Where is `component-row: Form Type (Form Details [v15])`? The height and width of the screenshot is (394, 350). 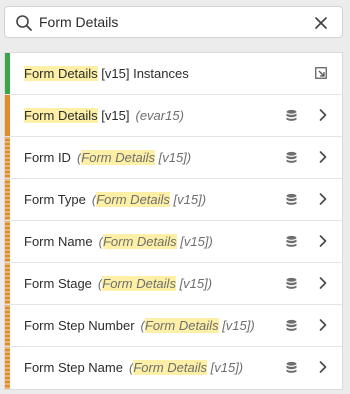 component-row: Form Type (Form Details [v15]) is located at coordinates (173, 200).